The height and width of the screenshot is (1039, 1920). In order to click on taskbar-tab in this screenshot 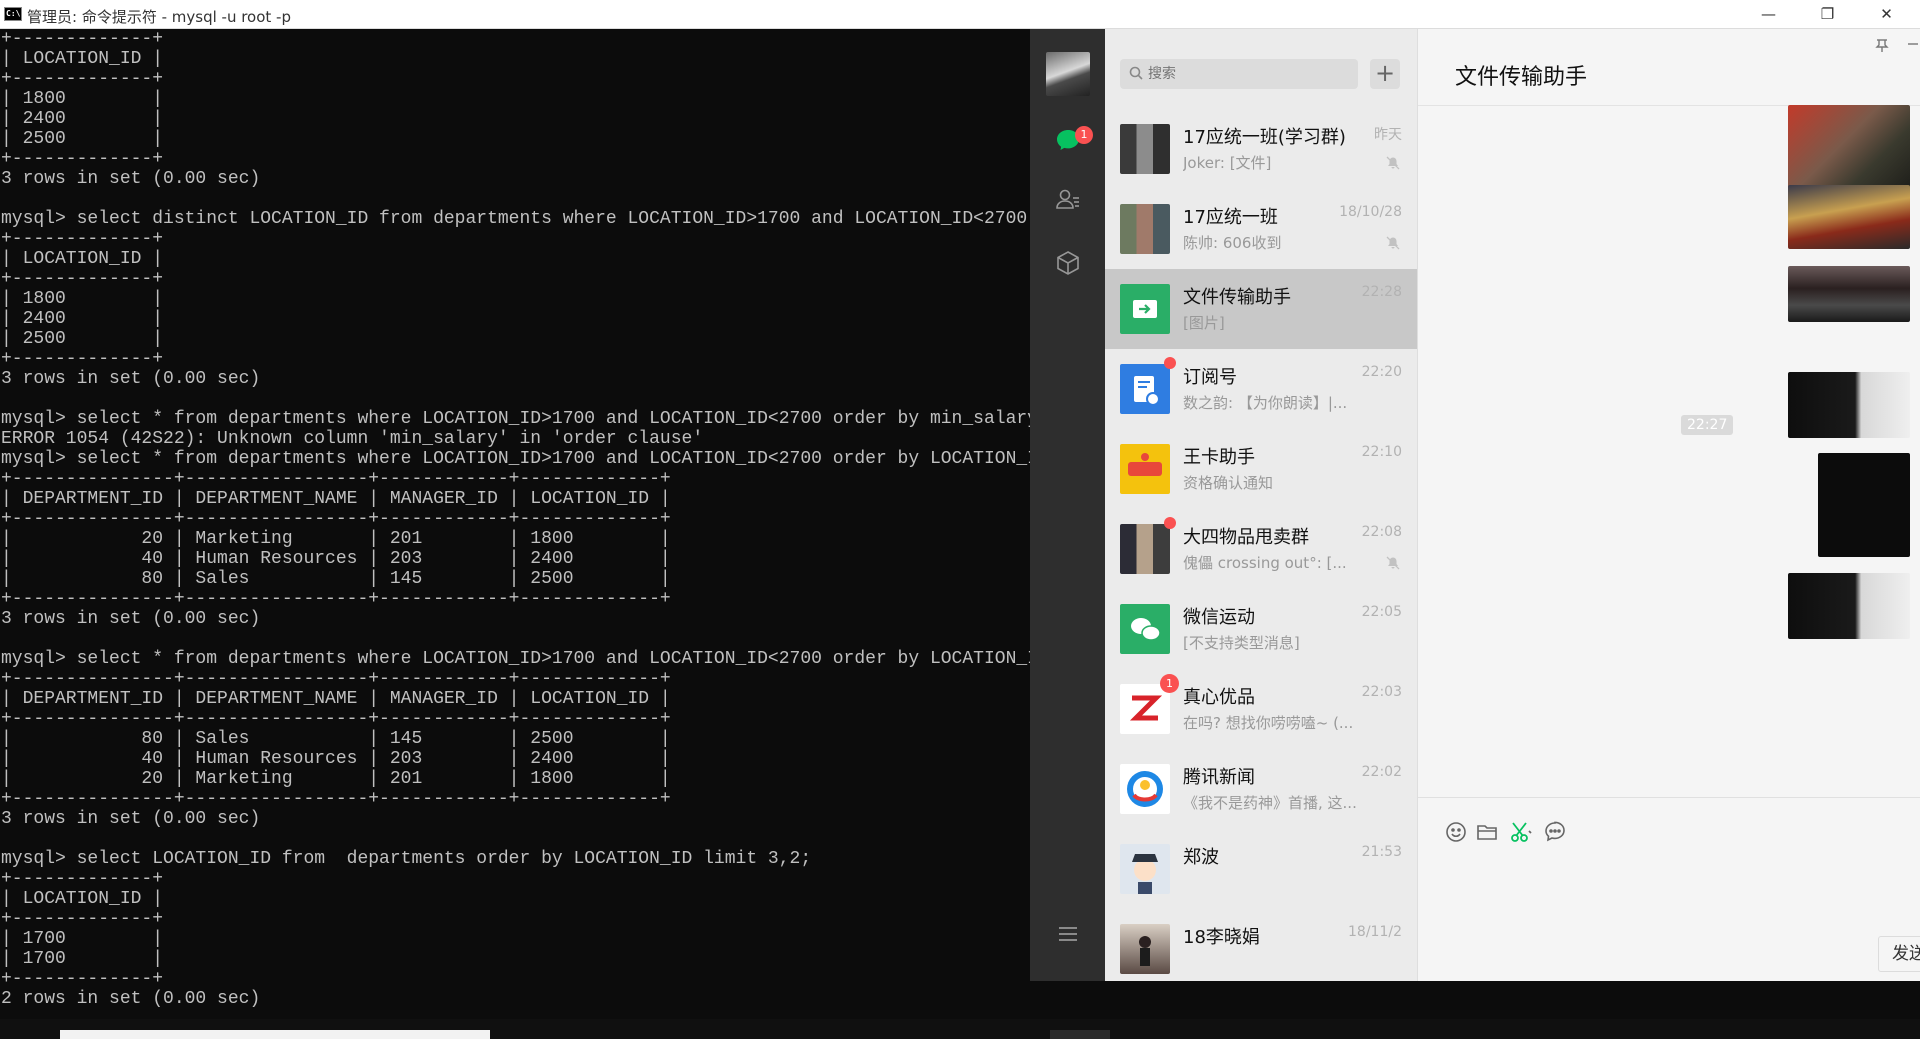, I will do `click(1080, 1034)`.